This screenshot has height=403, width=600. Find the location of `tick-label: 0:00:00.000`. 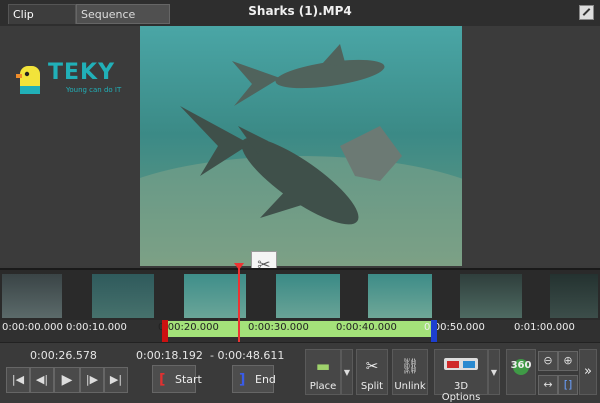

tick-label: 0:00:00.000 is located at coordinates (32, 327).